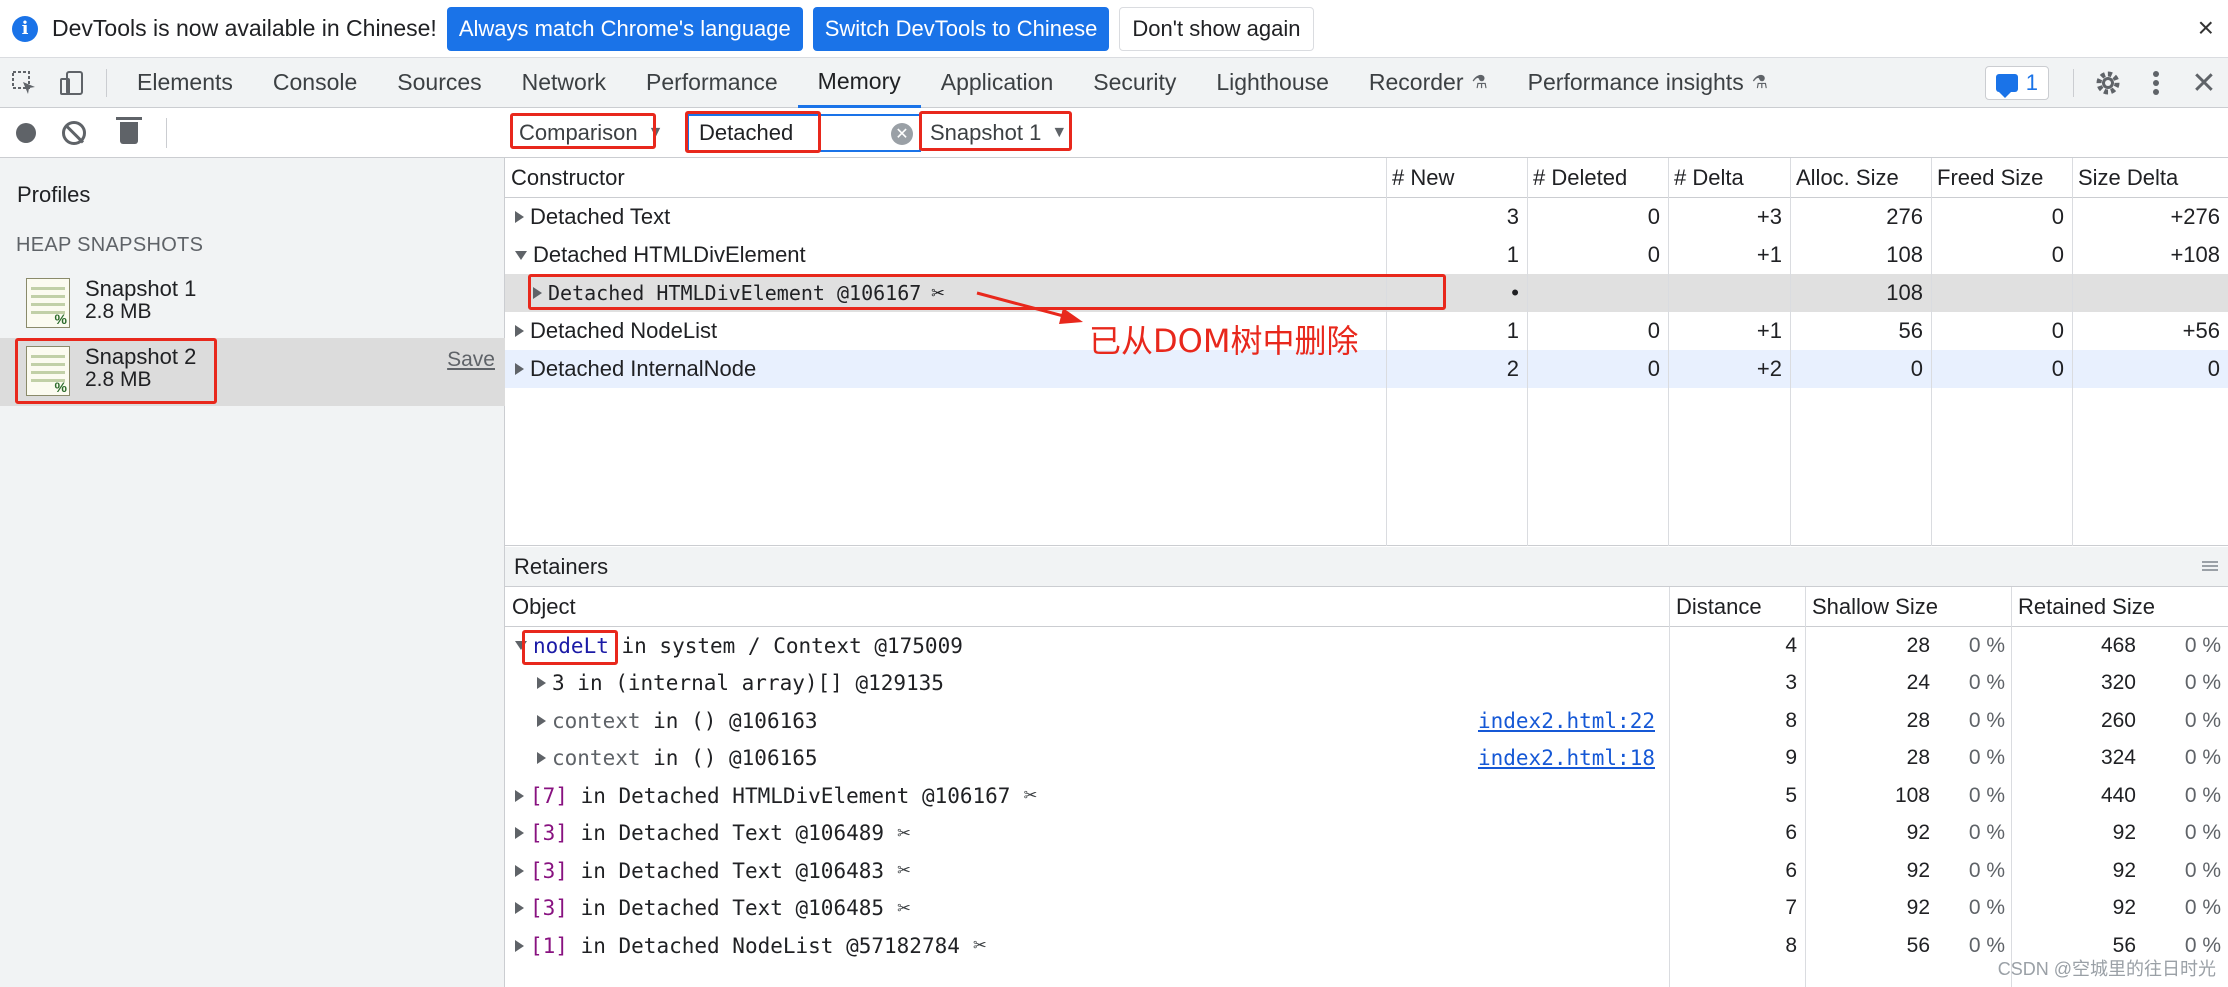 The width and height of the screenshot is (2228, 987). I want to click on inspect-icon, so click(24, 83).